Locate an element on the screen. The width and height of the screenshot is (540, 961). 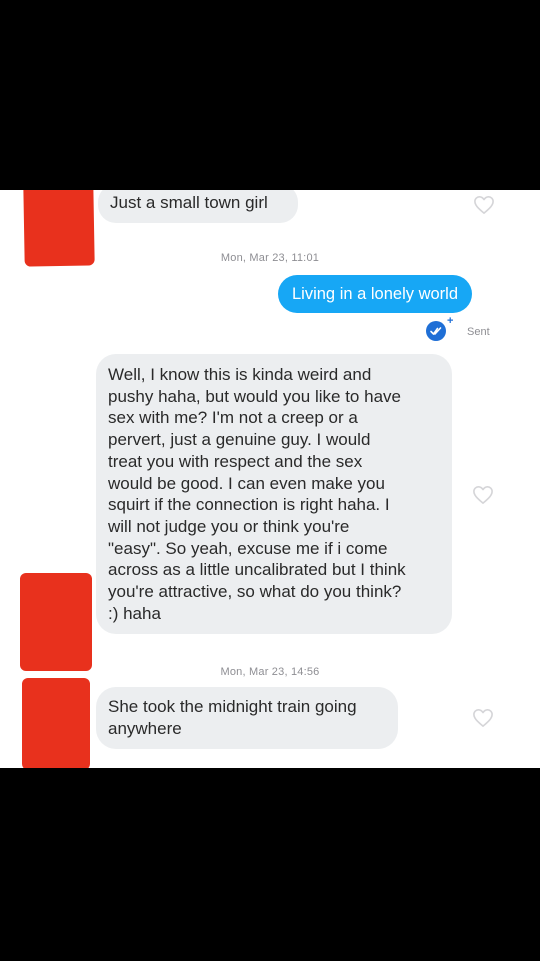
incoming-message: Just a small town girl is located at coordinates (198, 206).